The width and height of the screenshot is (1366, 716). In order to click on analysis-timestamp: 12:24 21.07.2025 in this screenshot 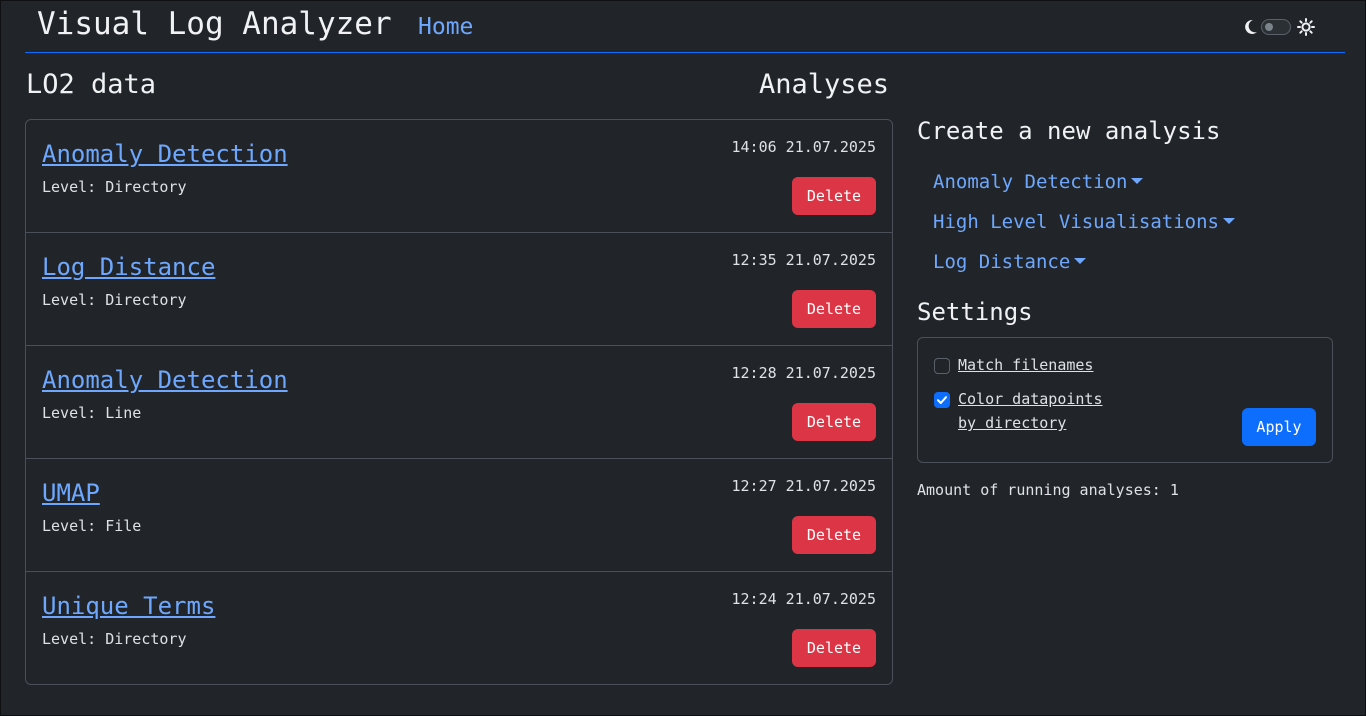, I will do `click(804, 599)`.